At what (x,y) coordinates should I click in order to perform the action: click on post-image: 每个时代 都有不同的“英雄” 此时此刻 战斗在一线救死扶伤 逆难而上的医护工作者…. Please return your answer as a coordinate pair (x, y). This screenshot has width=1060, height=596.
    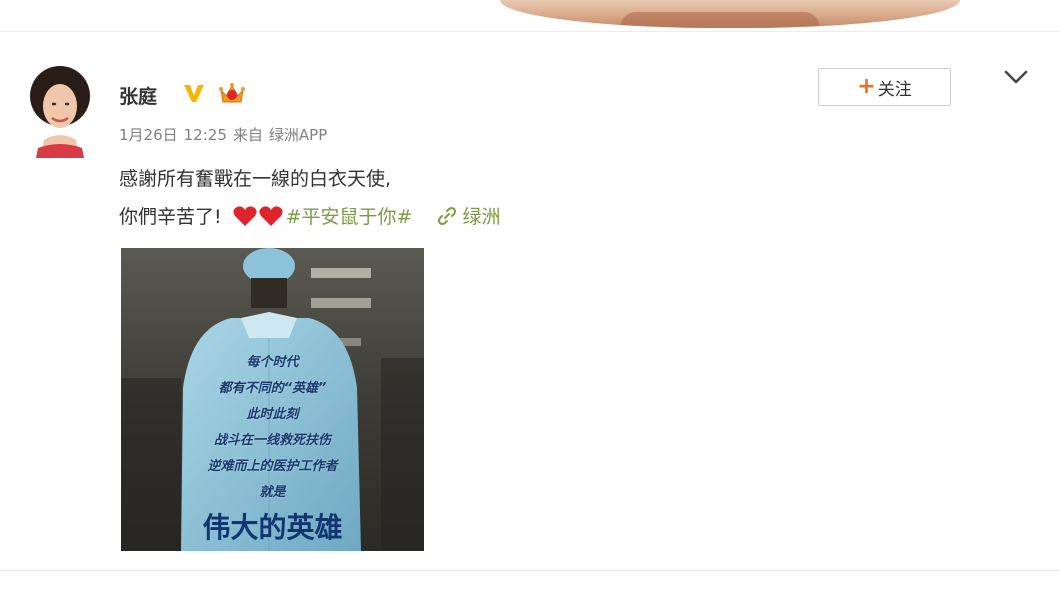
    Looking at the image, I should click on (272, 399).